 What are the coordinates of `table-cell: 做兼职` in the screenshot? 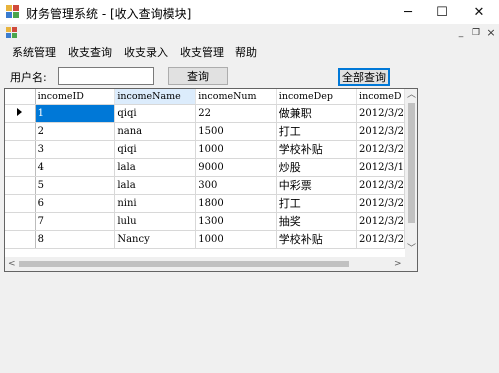 It's located at (317, 113).